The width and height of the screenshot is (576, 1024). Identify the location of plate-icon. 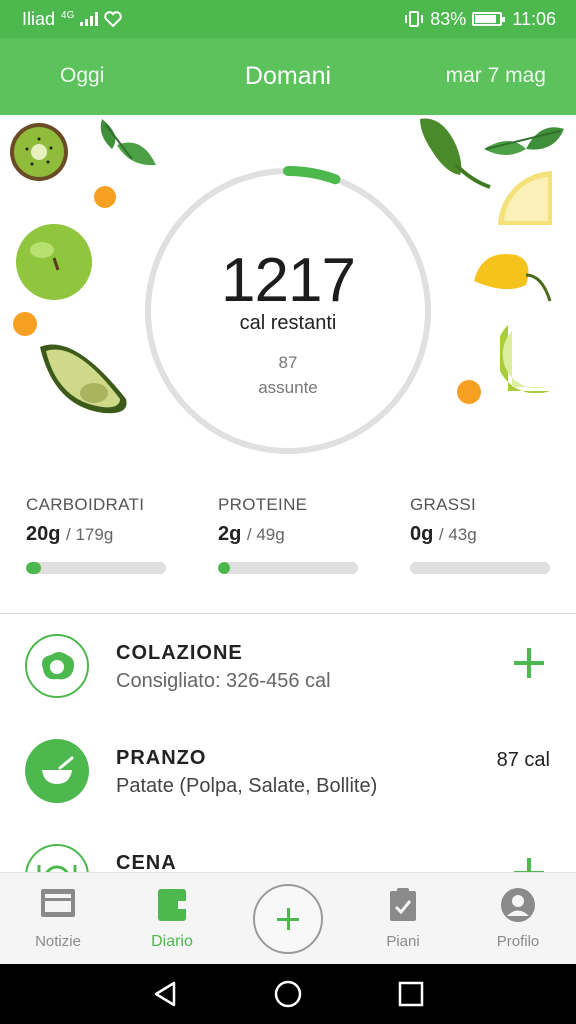
(57, 858).